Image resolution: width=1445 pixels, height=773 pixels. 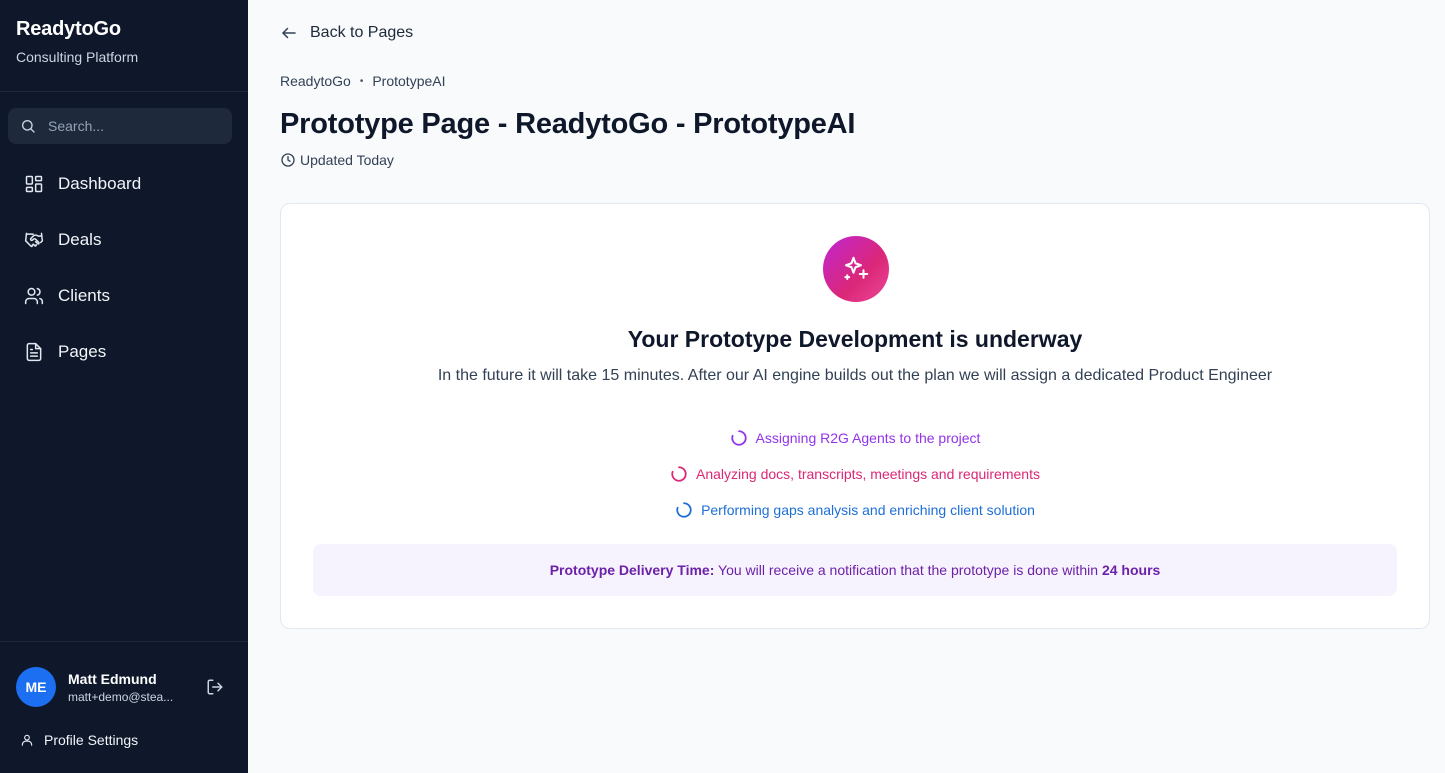 What do you see at coordinates (100, 183) in the screenshot?
I see `sidebar-item-label: Dashboard` at bounding box center [100, 183].